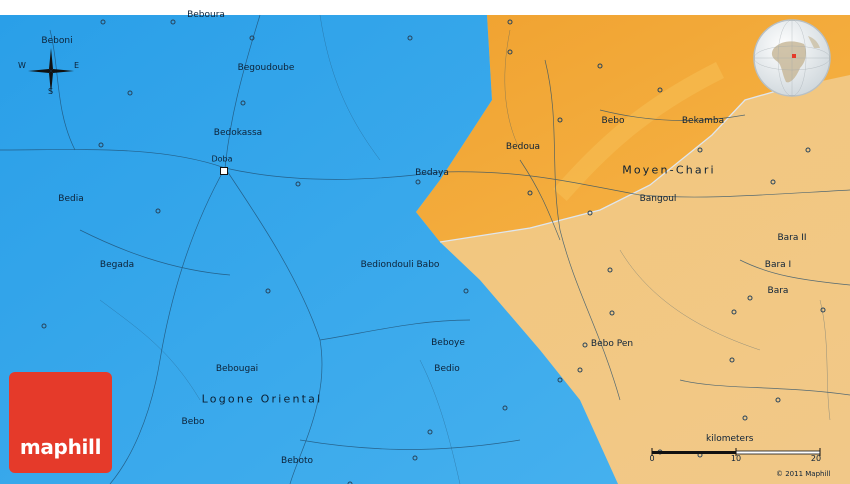 The image size is (850, 484). Describe the element at coordinates (206, 15) in the screenshot. I see `place-label: Beboura` at that location.